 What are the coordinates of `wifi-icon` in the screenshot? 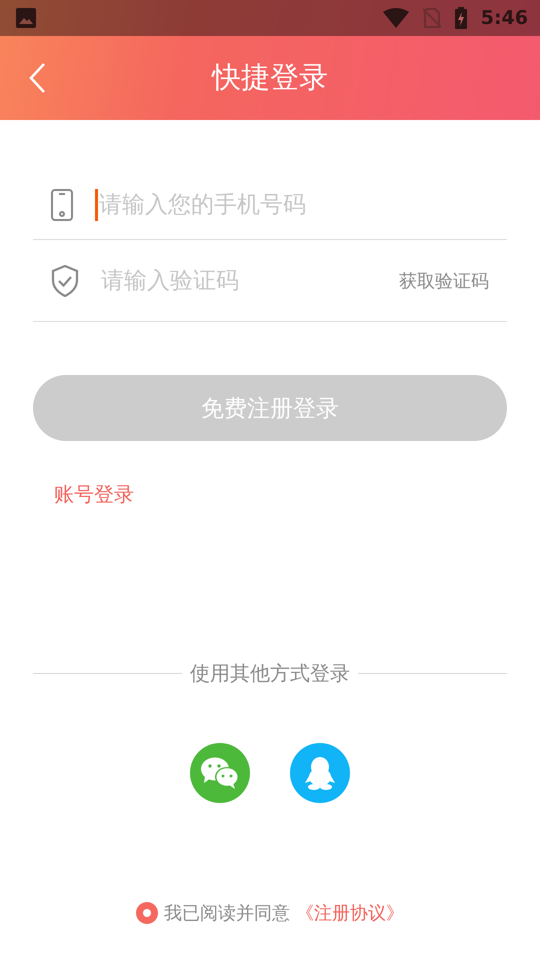 It's located at (395, 18).